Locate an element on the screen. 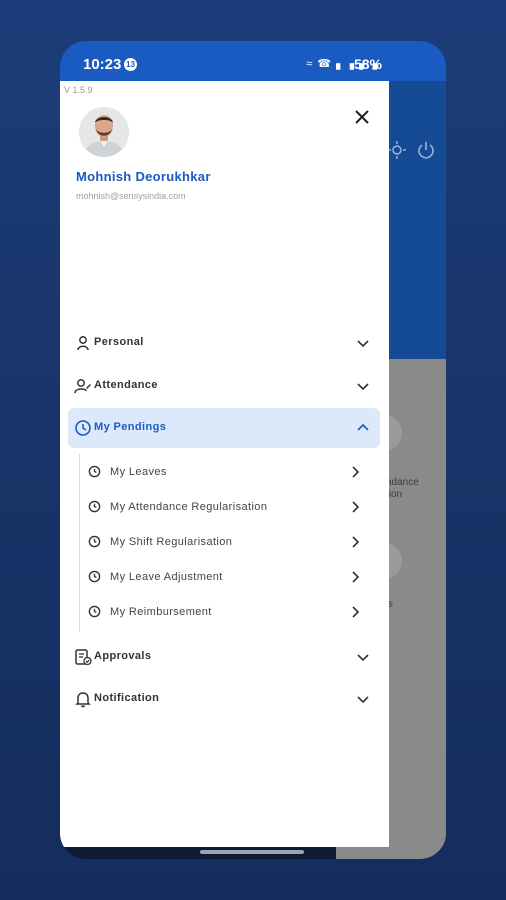  brightness-icon is located at coordinates (397, 150).